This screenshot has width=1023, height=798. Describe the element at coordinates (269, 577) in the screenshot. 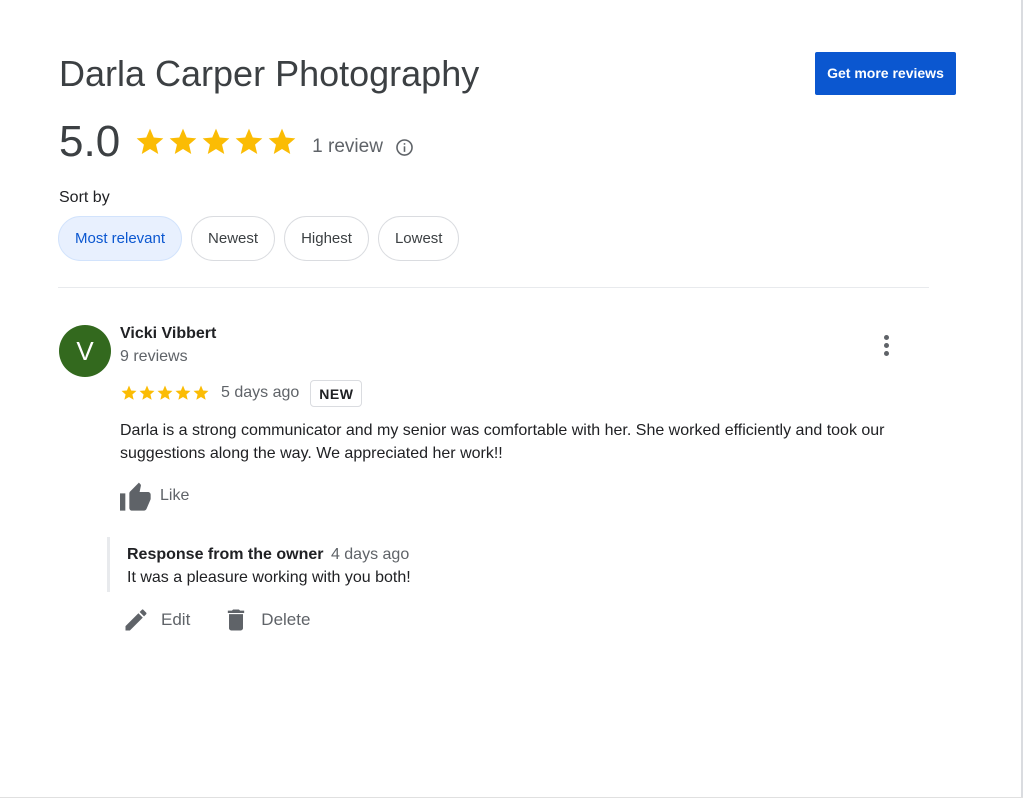

I see `owner-response-text: It was a pleasure working with you both!` at that location.